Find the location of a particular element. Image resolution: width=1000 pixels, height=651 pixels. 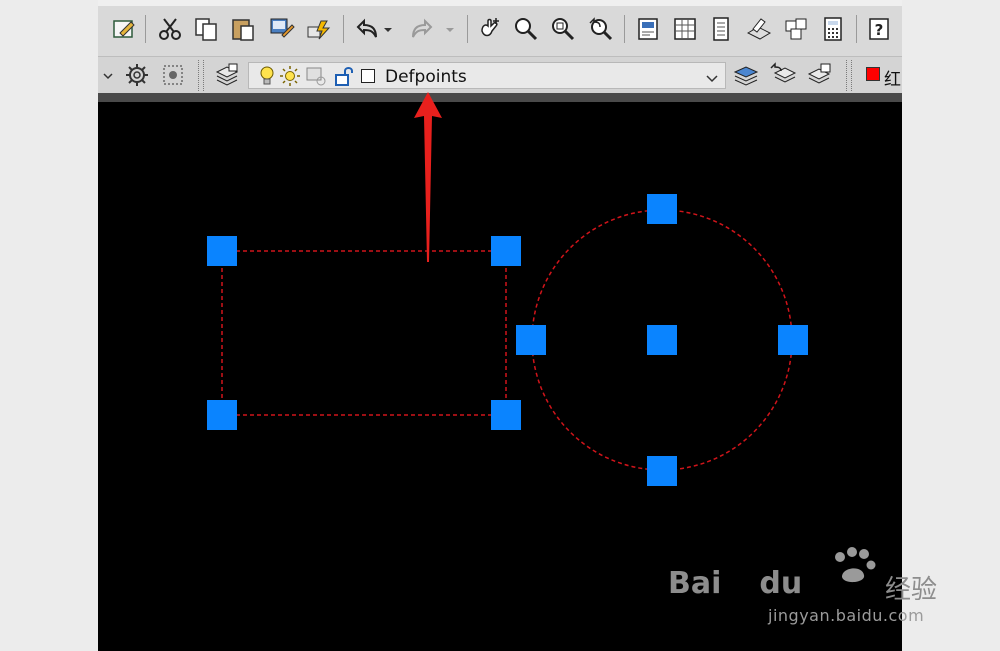

settings-frame-icon is located at coordinates (173, 77).